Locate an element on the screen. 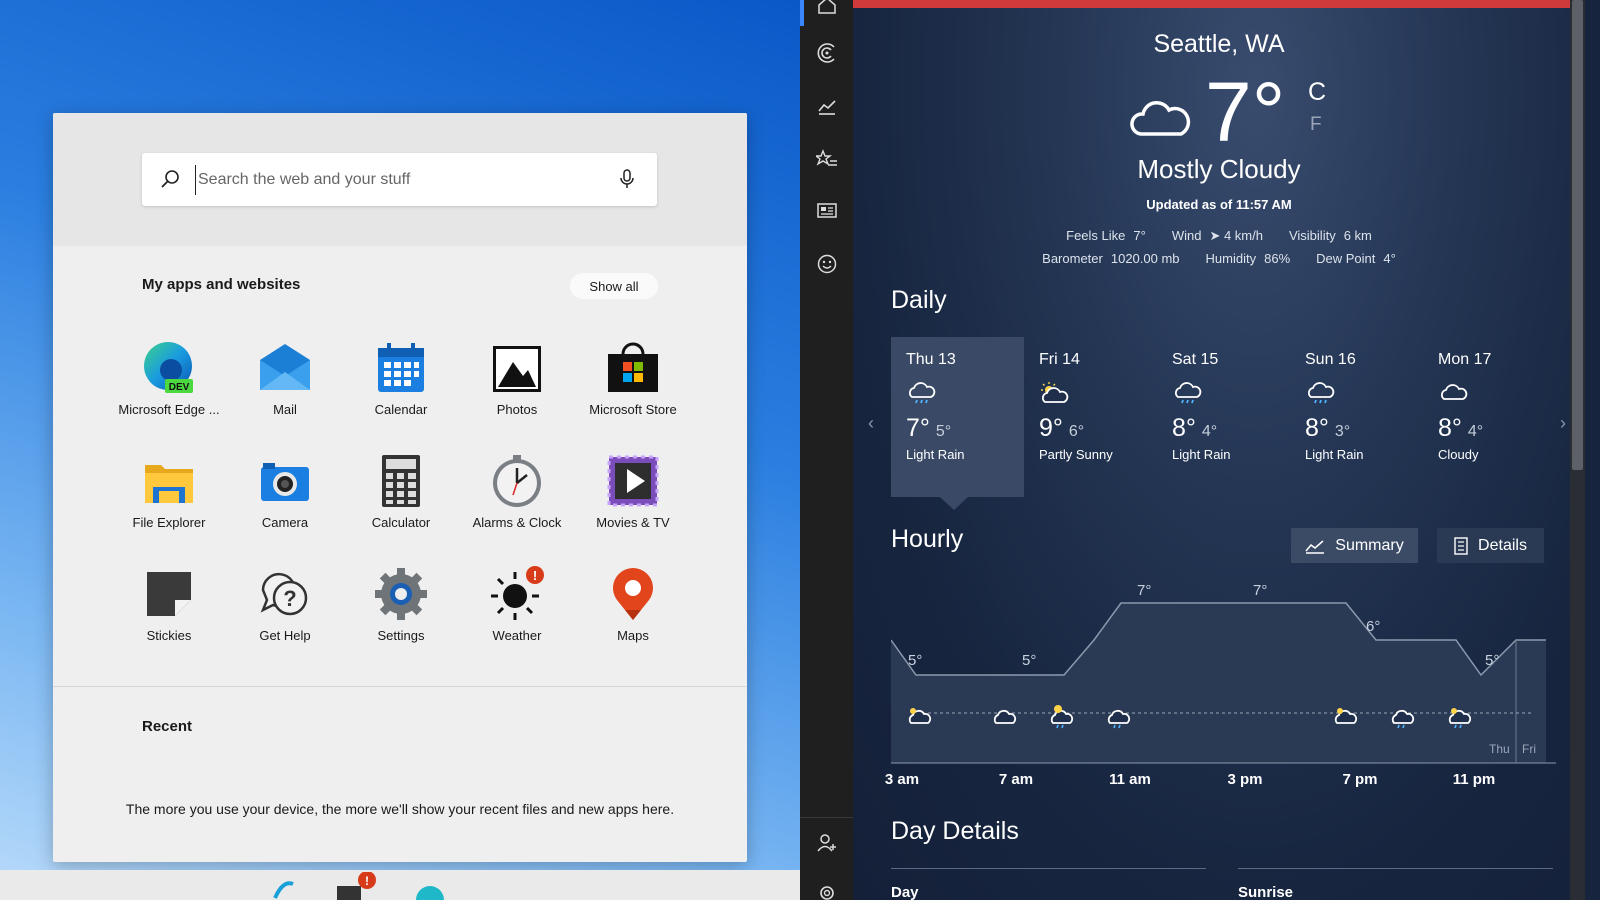 The width and height of the screenshot is (1600, 900). app-tile-settings: Settings is located at coordinates (401, 620).